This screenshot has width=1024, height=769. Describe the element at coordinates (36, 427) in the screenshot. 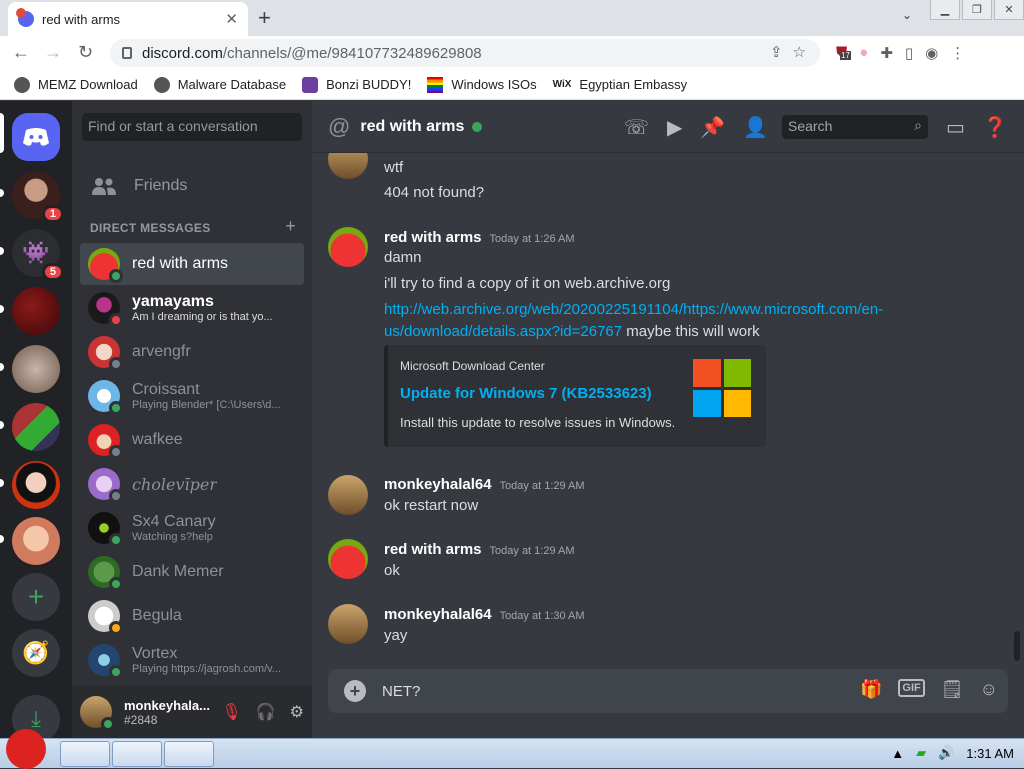

I see `server-icon-green` at that location.